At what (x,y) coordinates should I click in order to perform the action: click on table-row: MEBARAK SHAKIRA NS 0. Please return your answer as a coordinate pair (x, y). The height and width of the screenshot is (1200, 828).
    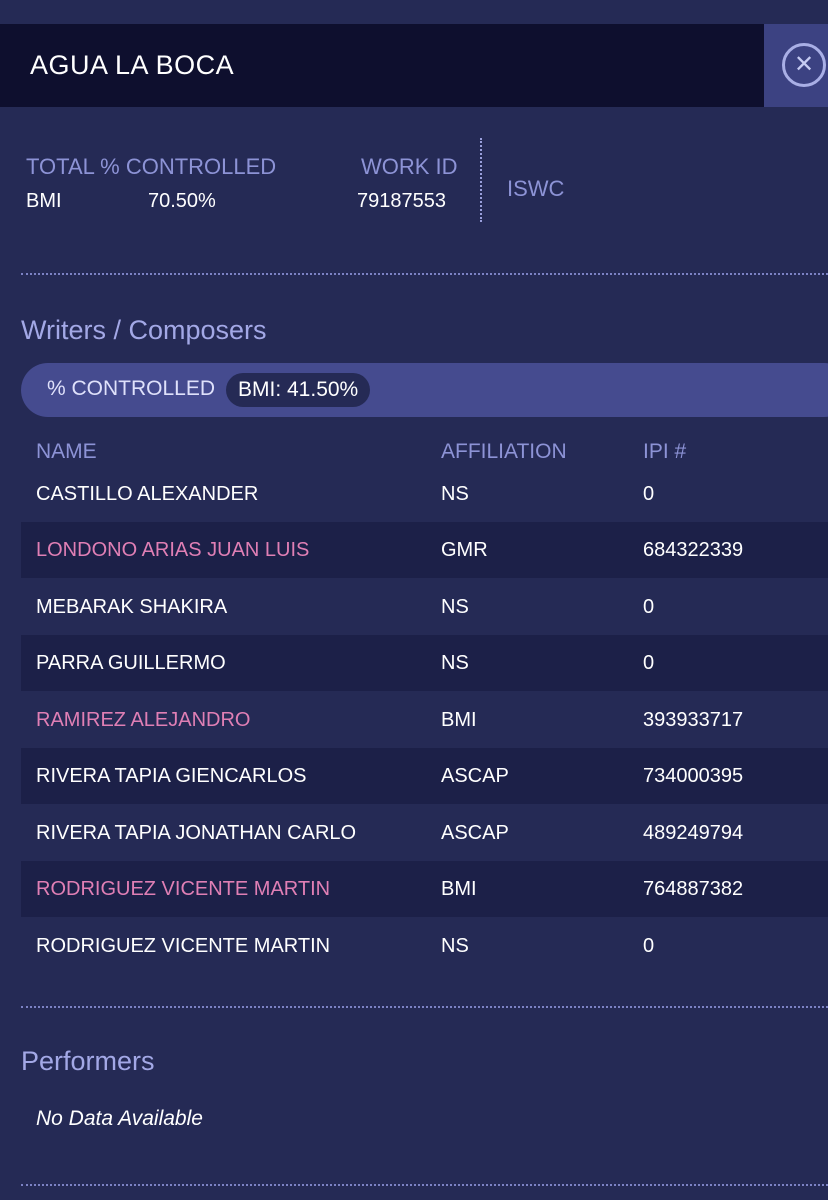
    Looking at the image, I should click on (424, 607).